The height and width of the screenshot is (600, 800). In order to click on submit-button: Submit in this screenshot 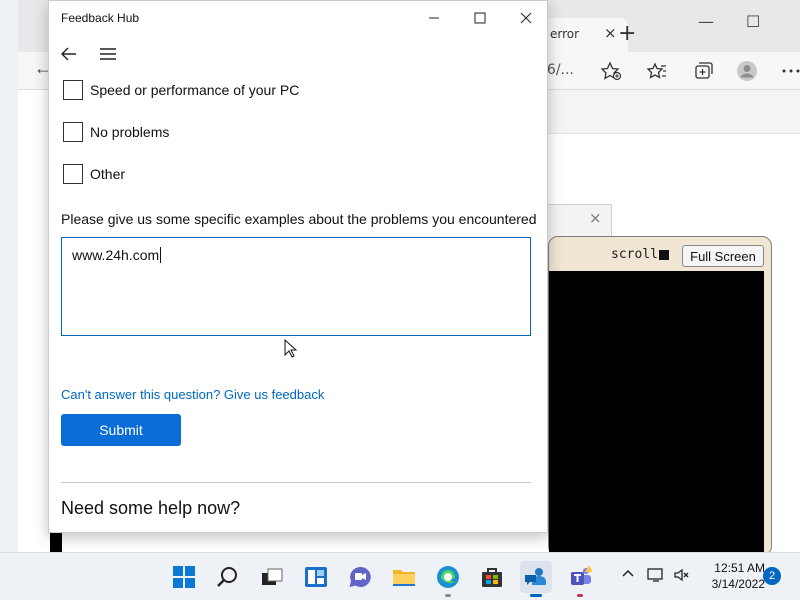, I will do `click(121, 430)`.